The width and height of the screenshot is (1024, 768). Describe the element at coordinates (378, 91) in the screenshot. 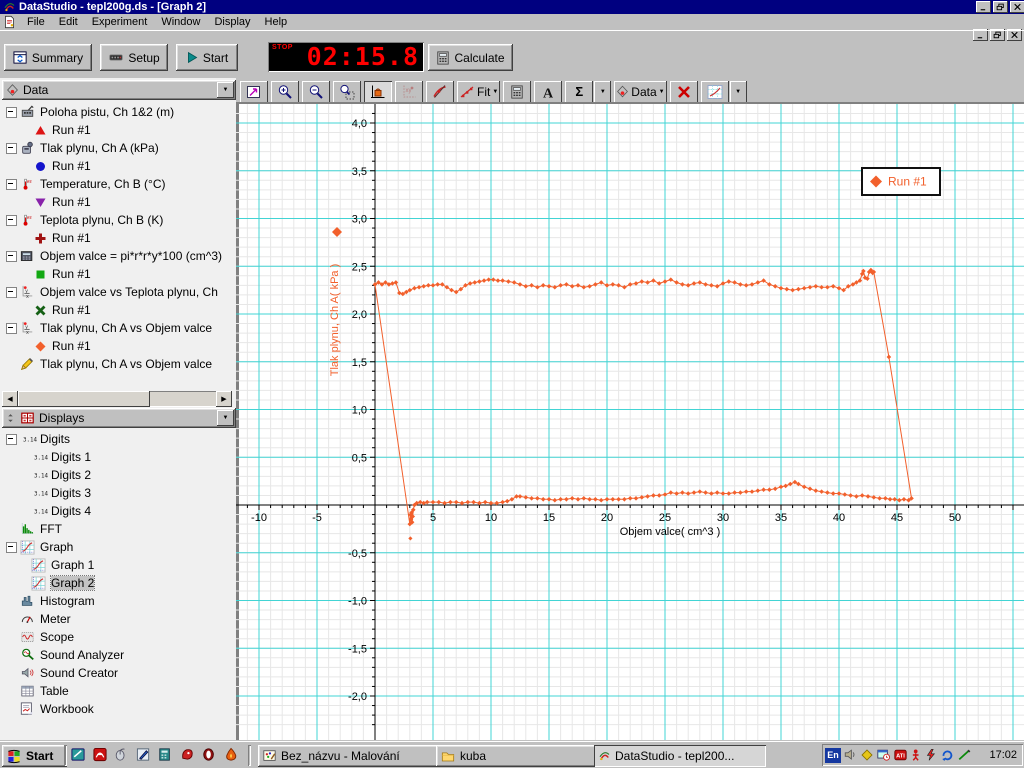

I see `smart-tool-button` at that location.